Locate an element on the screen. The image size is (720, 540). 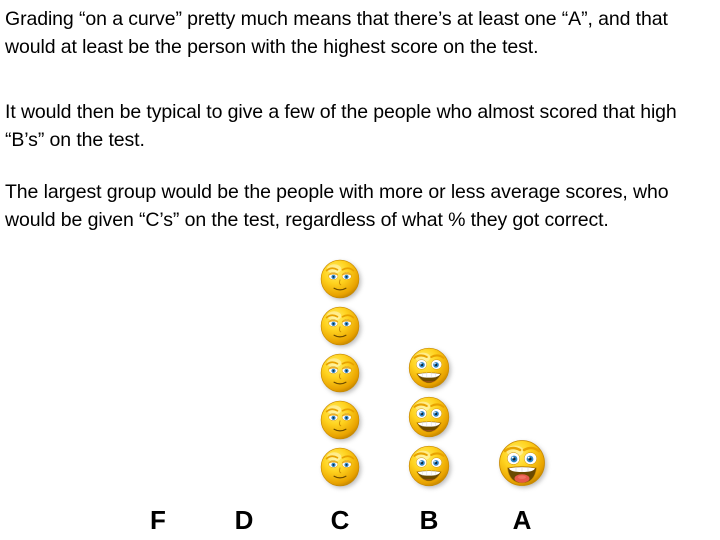
face-stack-b is located at coordinates (429, 417).